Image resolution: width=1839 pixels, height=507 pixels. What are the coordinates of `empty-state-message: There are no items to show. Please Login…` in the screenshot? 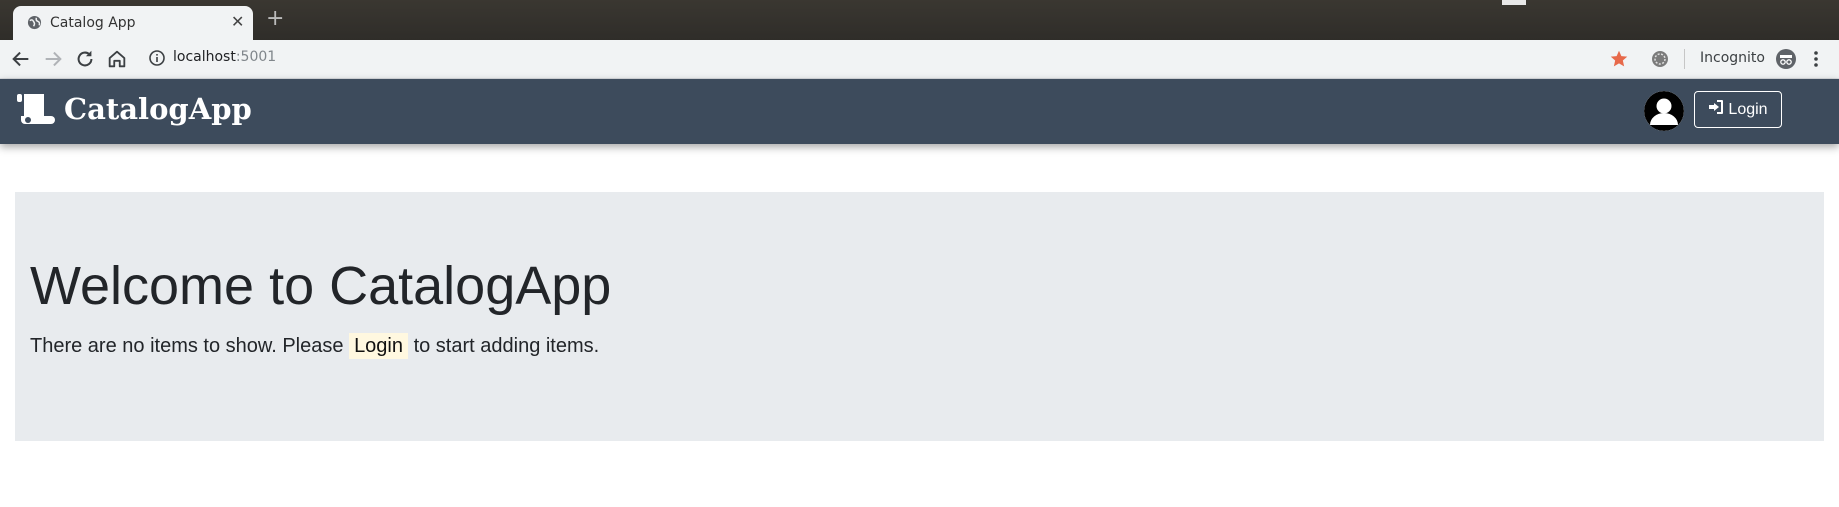 It's located at (315, 346).